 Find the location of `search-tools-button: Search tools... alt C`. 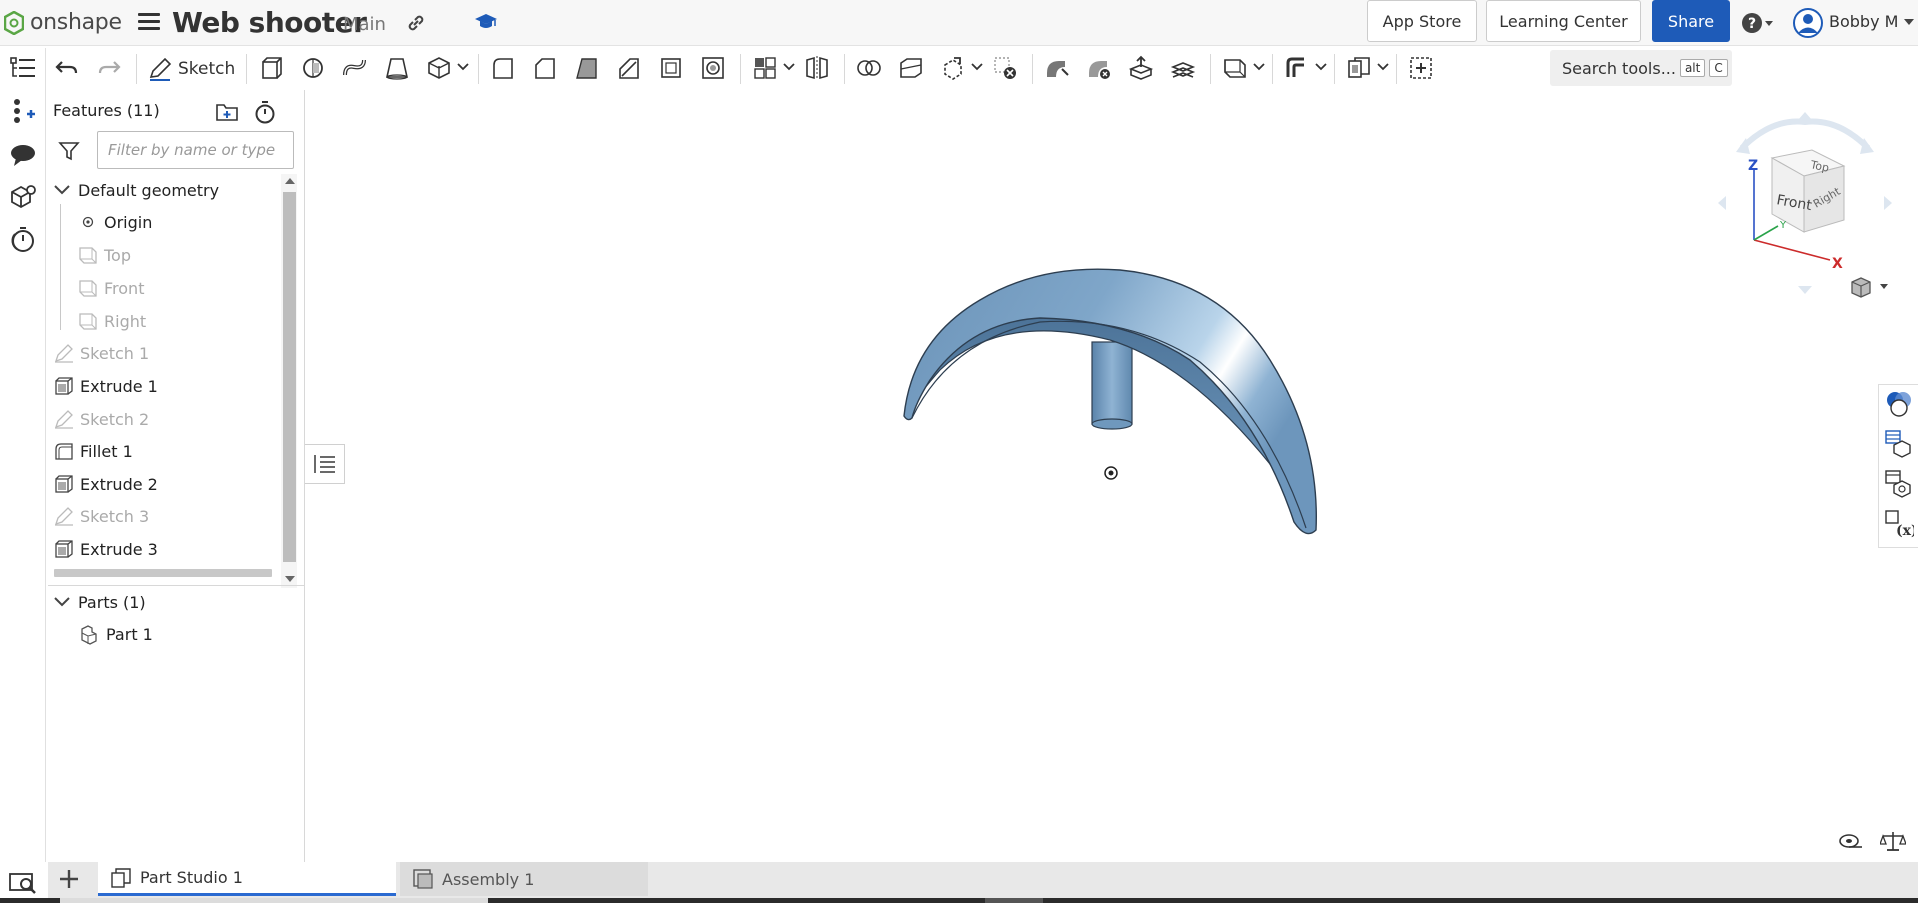

search-tools-button: Search tools... alt C is located at coordinates (1641, 68).